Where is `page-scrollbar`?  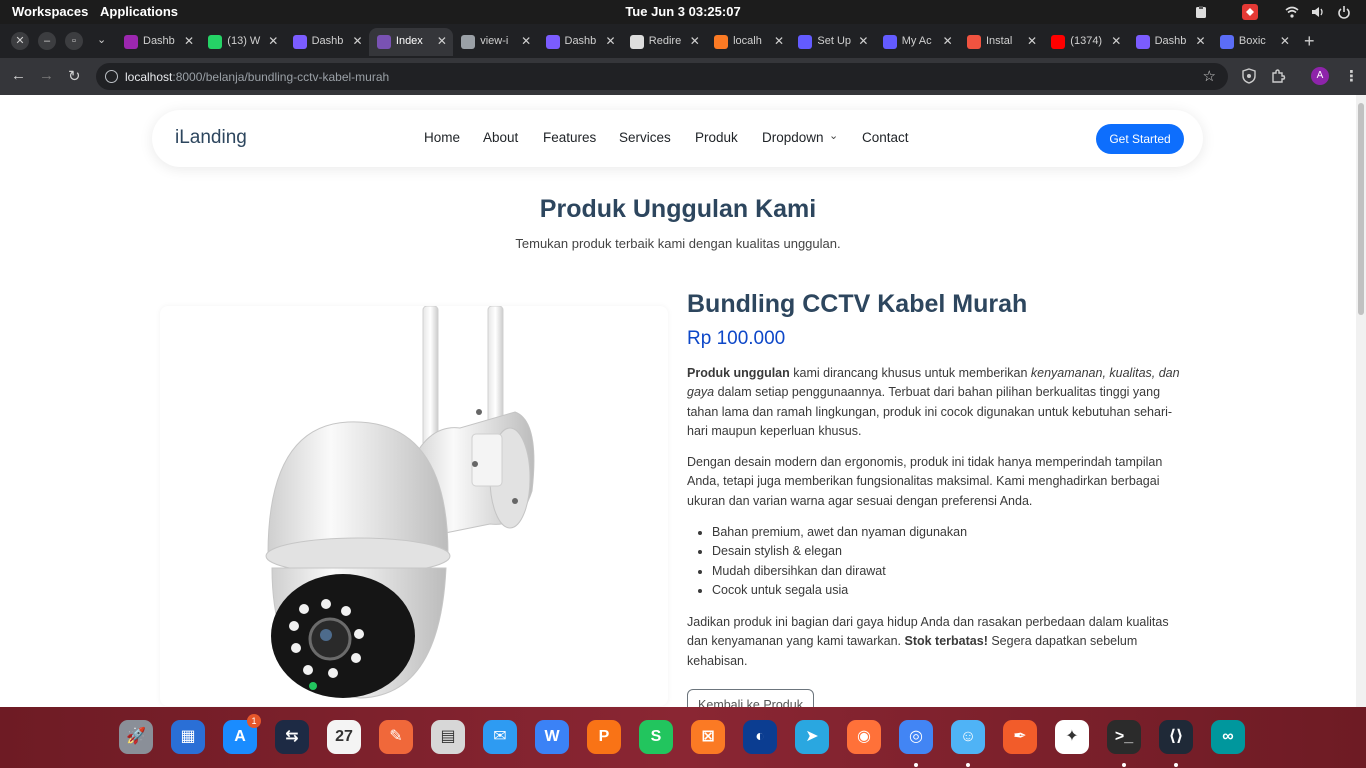 page-scrollbar is located at coordinates (1361, 401).